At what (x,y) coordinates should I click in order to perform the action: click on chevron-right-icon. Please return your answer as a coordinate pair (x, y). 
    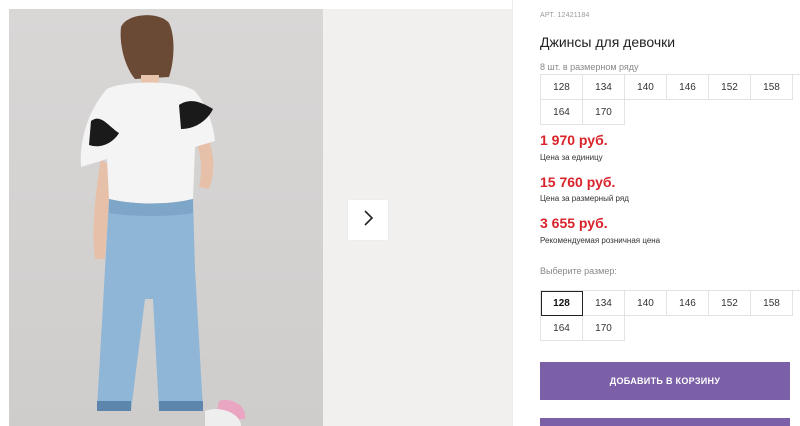
    Looking at the image, I should click on (368, 220).